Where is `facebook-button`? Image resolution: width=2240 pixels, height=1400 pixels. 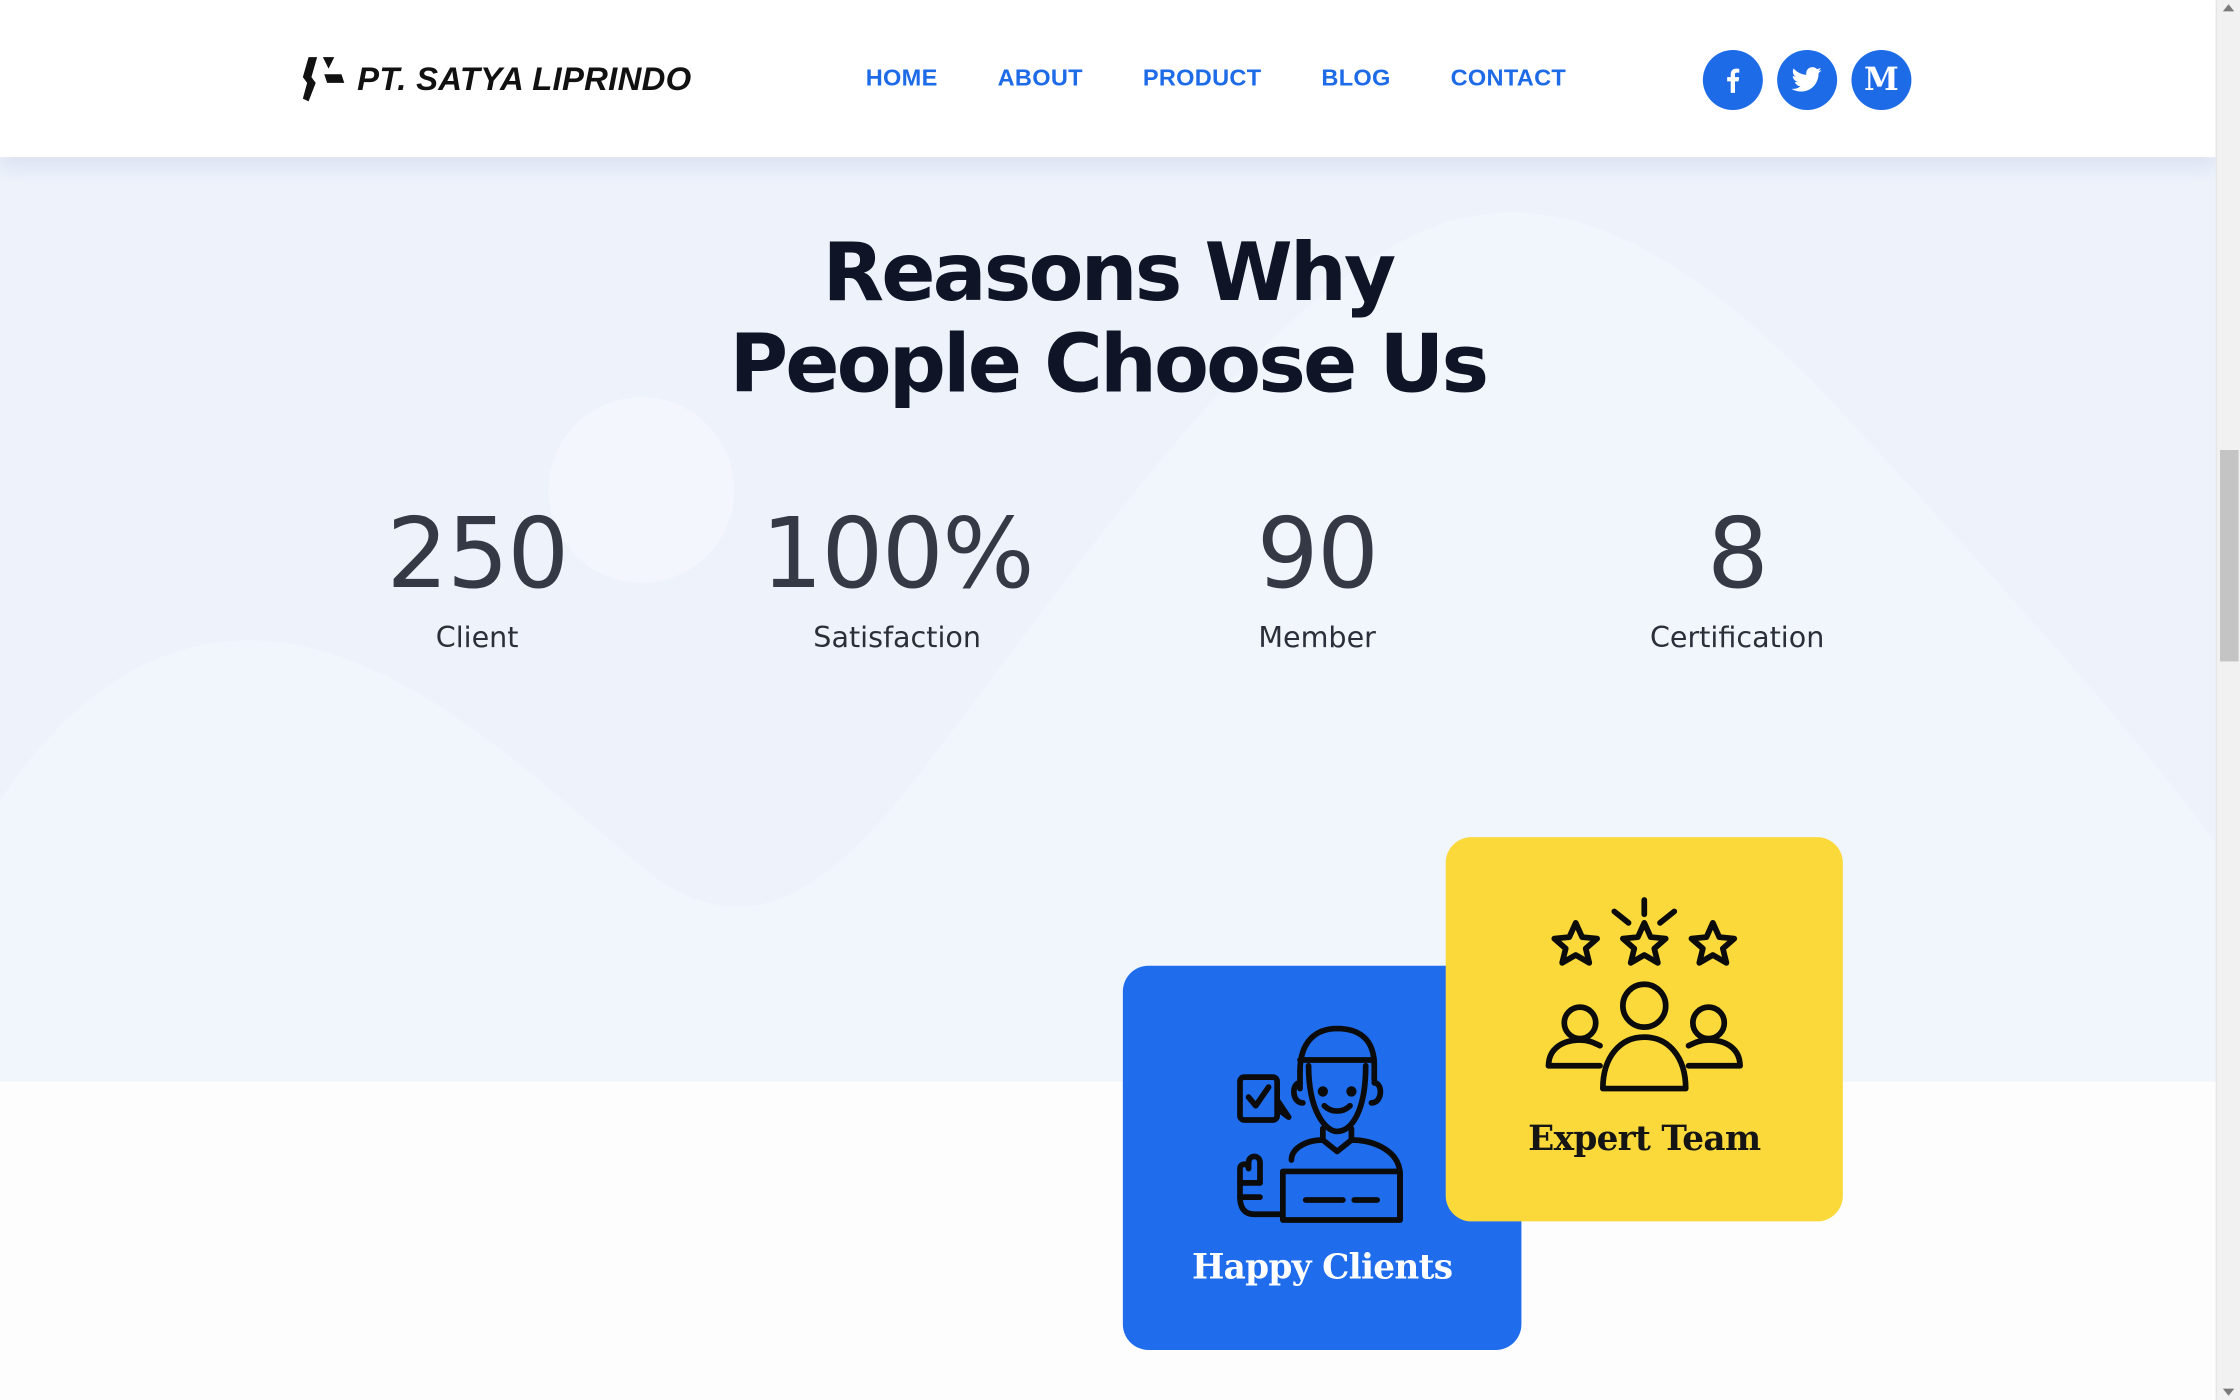
facebook-button is located at coordinates (1732, 79).